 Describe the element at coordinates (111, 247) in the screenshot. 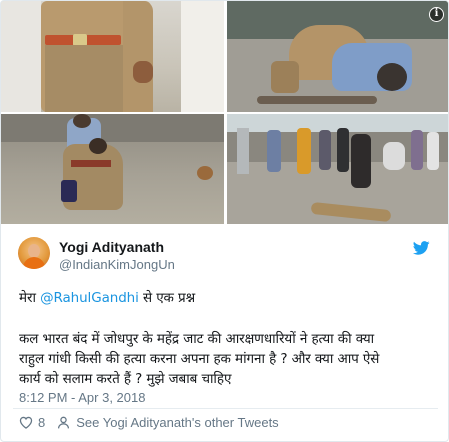

I see `display-name: Yogi Adityanath` at that location.